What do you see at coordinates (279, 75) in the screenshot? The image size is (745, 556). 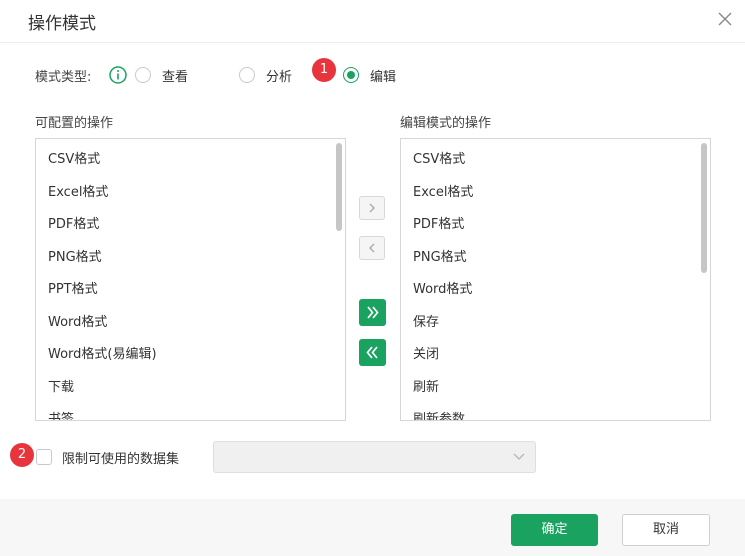 I see `radio-analyze-label: 分析` at bounding box center [279, 75].